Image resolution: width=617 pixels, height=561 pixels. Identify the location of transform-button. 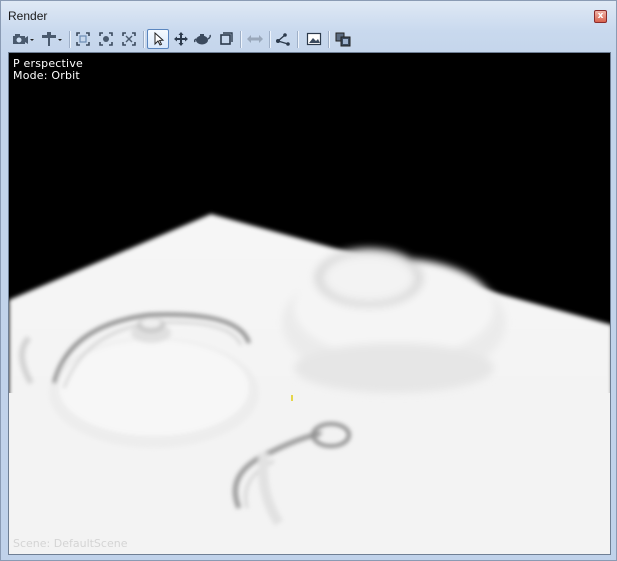
(255, 39).